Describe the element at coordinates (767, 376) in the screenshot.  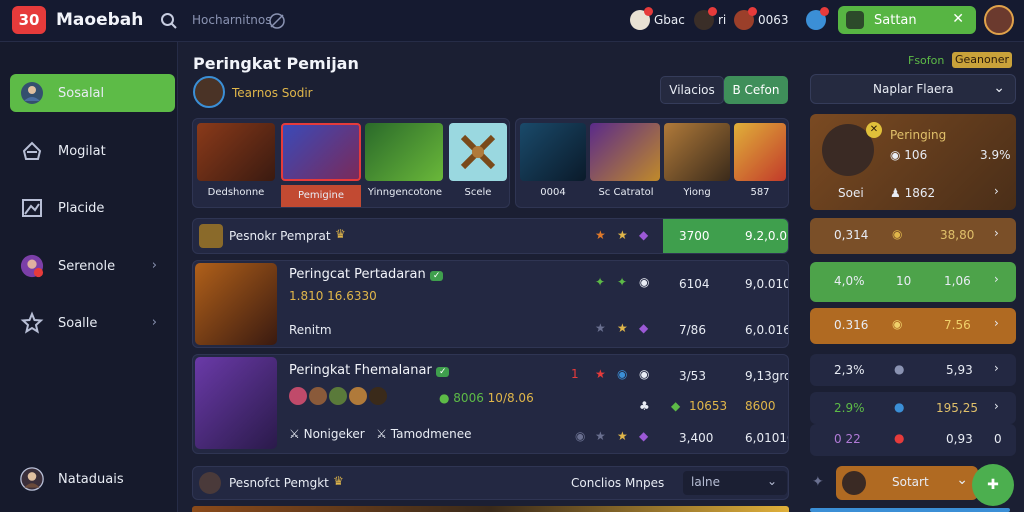
I see `entry-value: 9,13grd` at that location.